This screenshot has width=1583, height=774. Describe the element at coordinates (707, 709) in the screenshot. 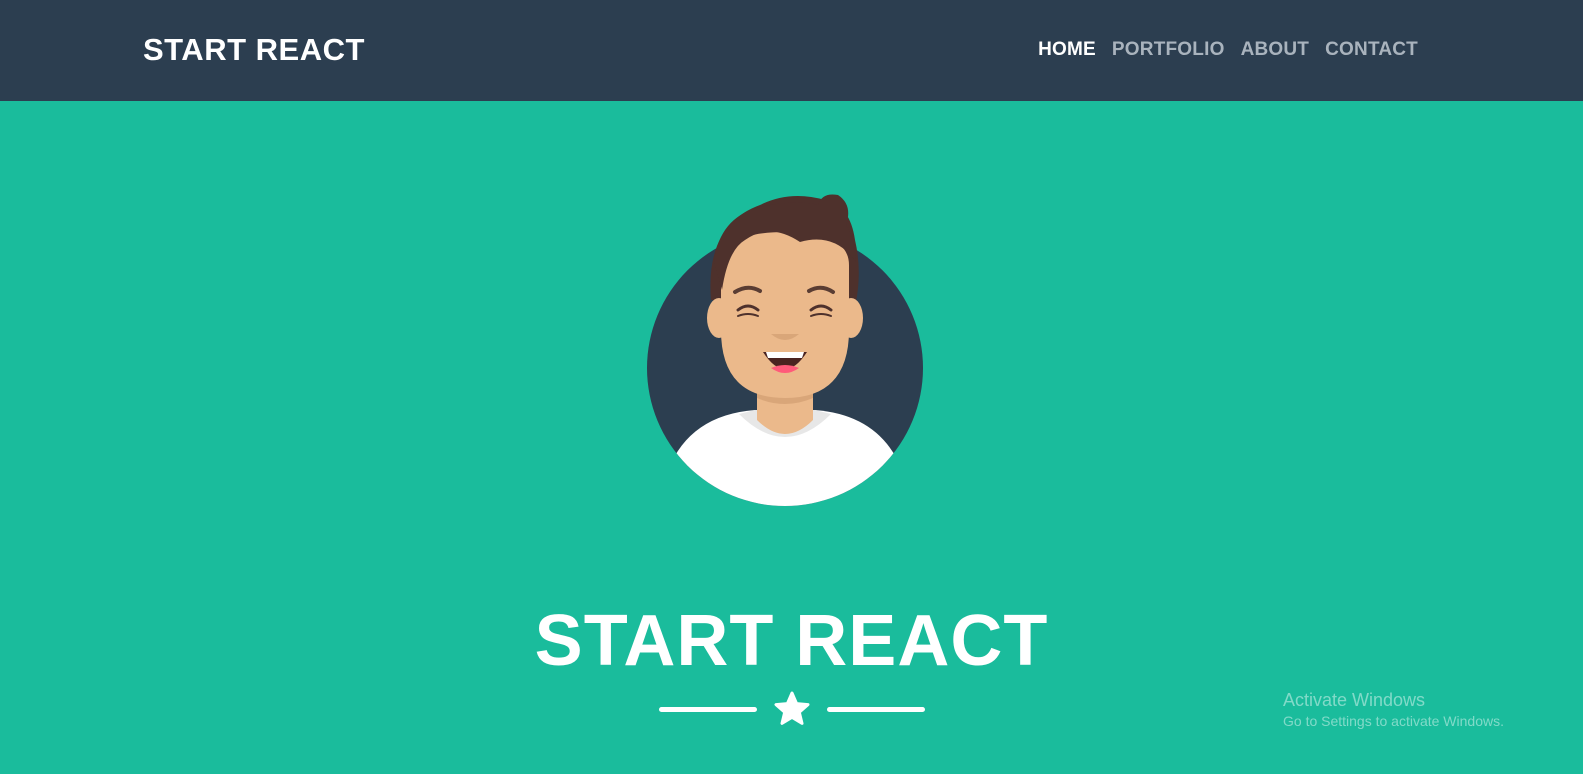

I see `divider-line-left` at that location.